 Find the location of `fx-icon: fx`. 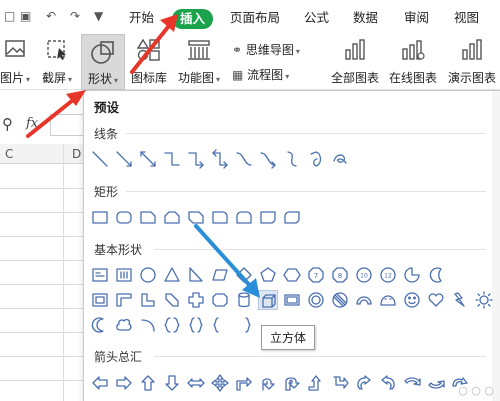

fx-icon: fx is located at coordinates (32, 123).